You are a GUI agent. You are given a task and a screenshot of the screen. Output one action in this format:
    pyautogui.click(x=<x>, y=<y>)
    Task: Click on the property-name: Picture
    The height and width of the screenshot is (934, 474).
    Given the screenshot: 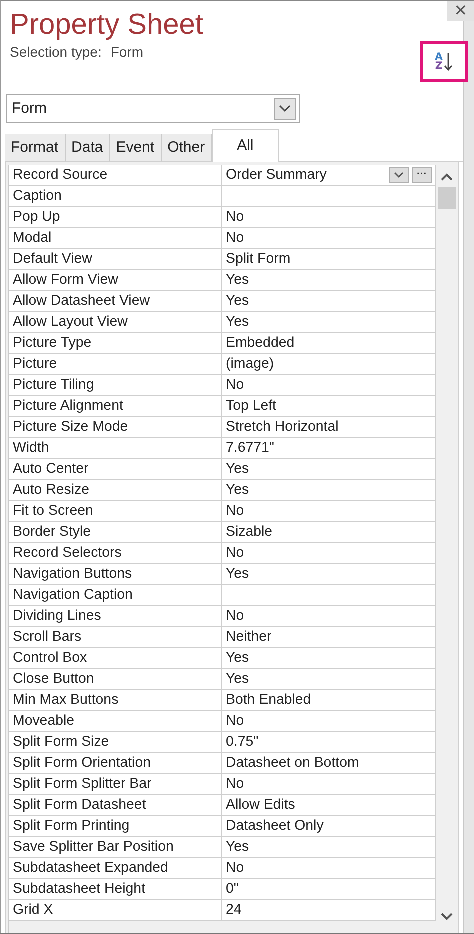 What is the action you would take?
    pyautogui.click(x=115, y=364)
    